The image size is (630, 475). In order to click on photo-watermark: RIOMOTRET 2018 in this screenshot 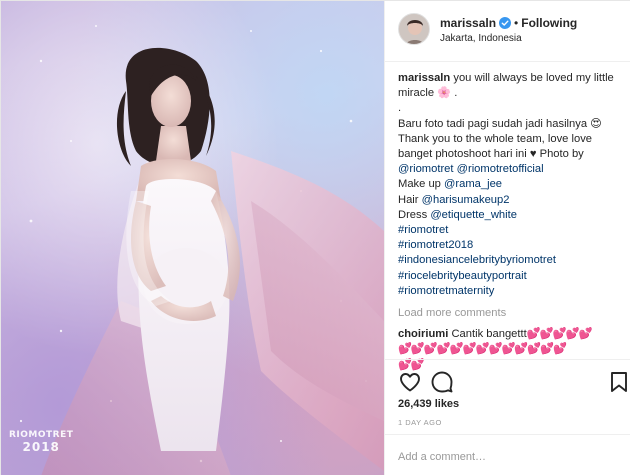, I will do `click(41, 442)`.